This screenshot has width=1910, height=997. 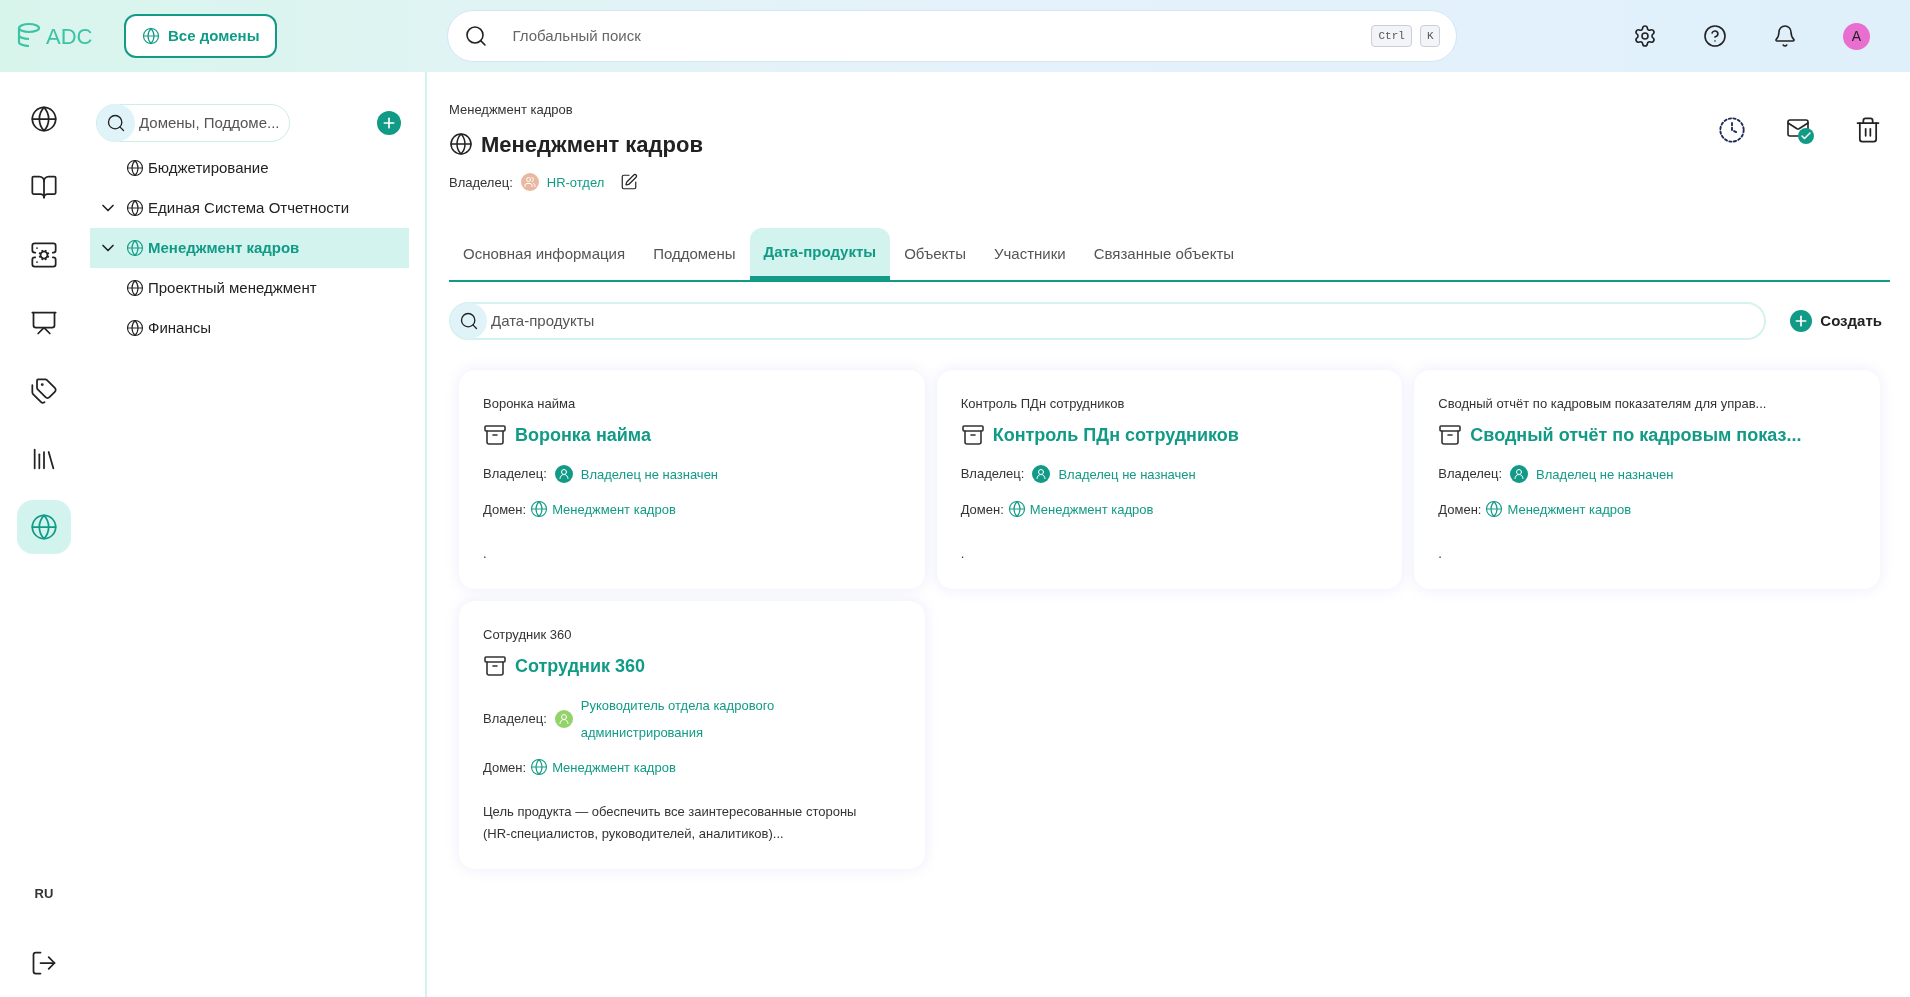 What do you see at coordinates (938, 36) in the screenshot?
I see `global-search-field: Глобальный поиск` at bounding box center [938, 36].